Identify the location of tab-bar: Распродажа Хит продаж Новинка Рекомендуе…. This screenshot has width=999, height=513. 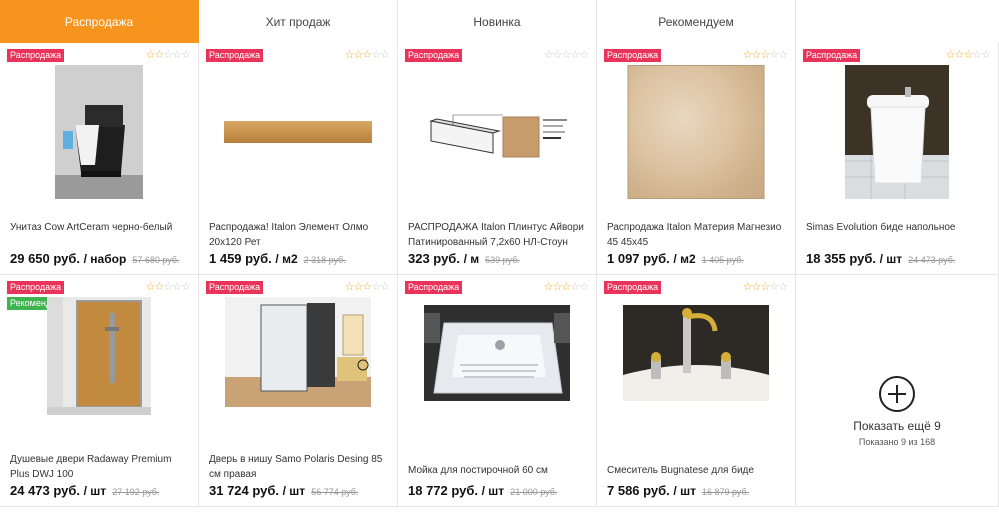
(499, 21).